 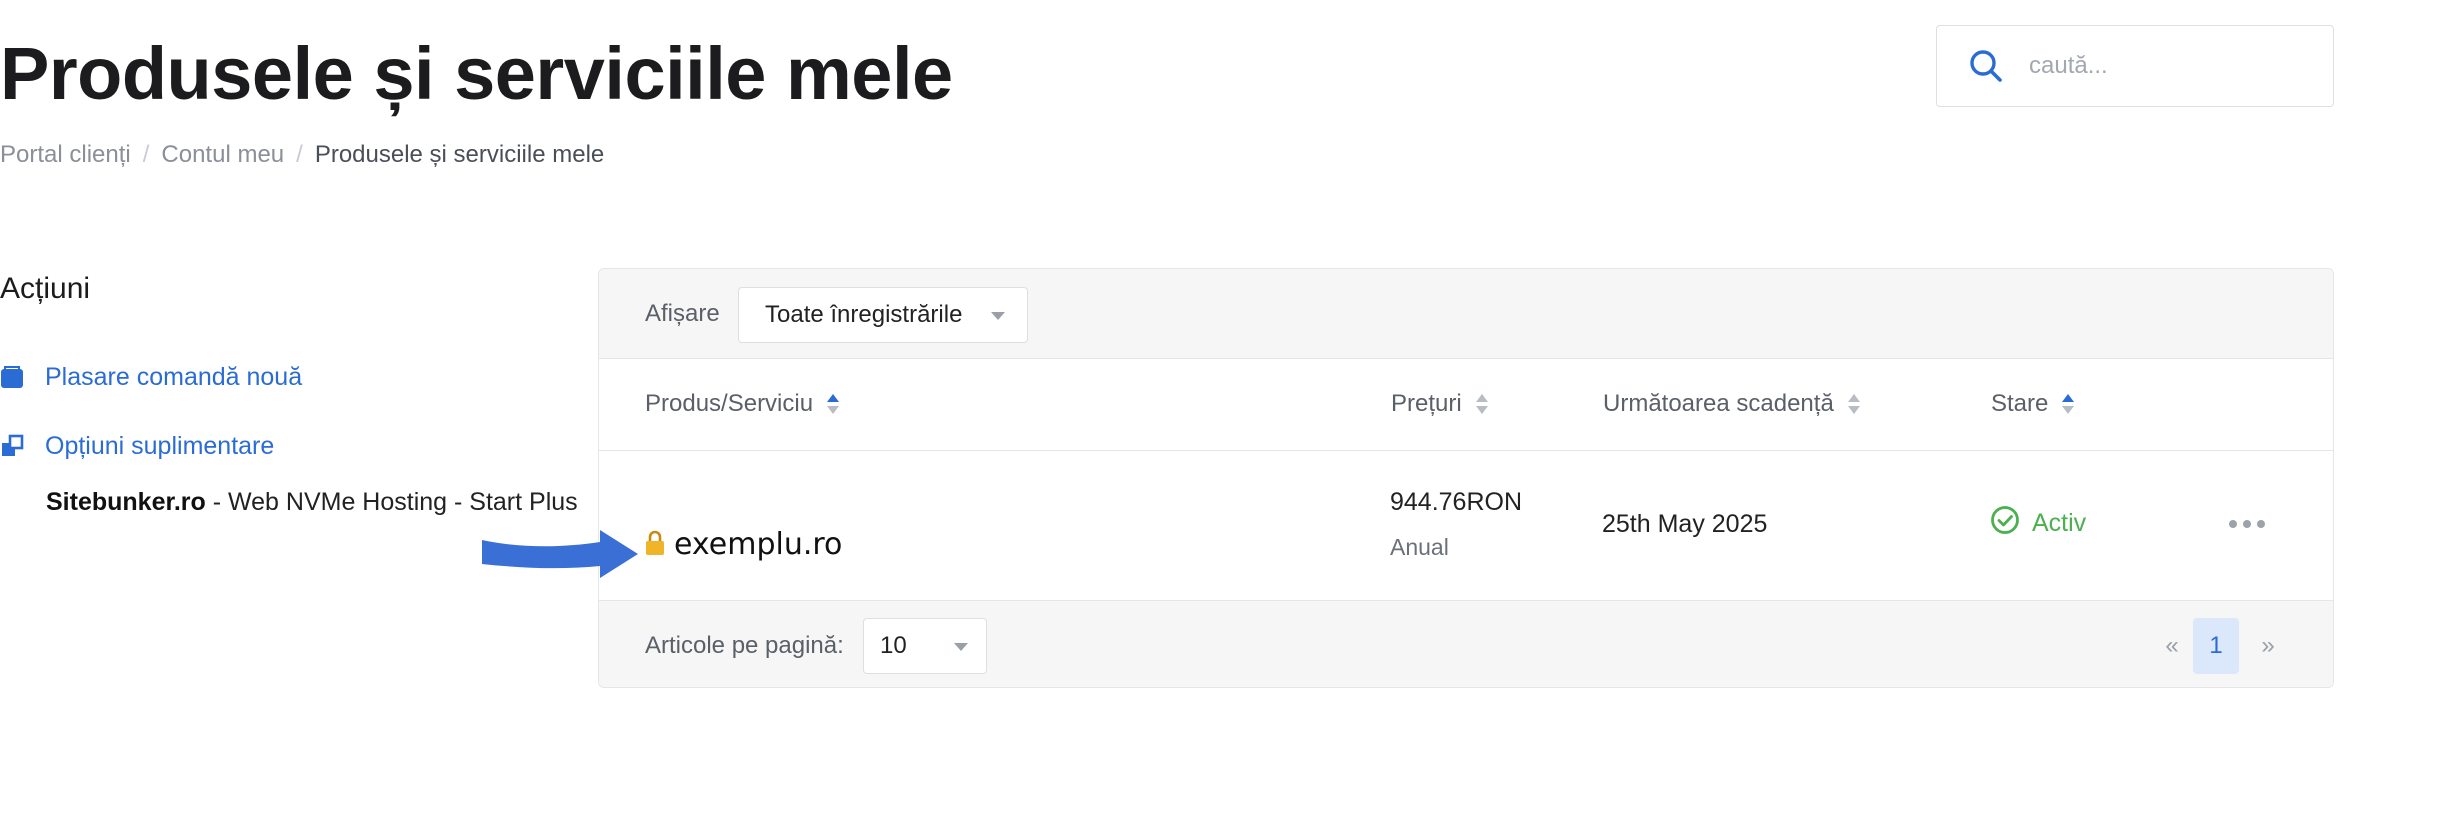 What do you see at coordinates (2169, 66) in the screenshot?
I see `search-input` at bounding box center [2169, 66].